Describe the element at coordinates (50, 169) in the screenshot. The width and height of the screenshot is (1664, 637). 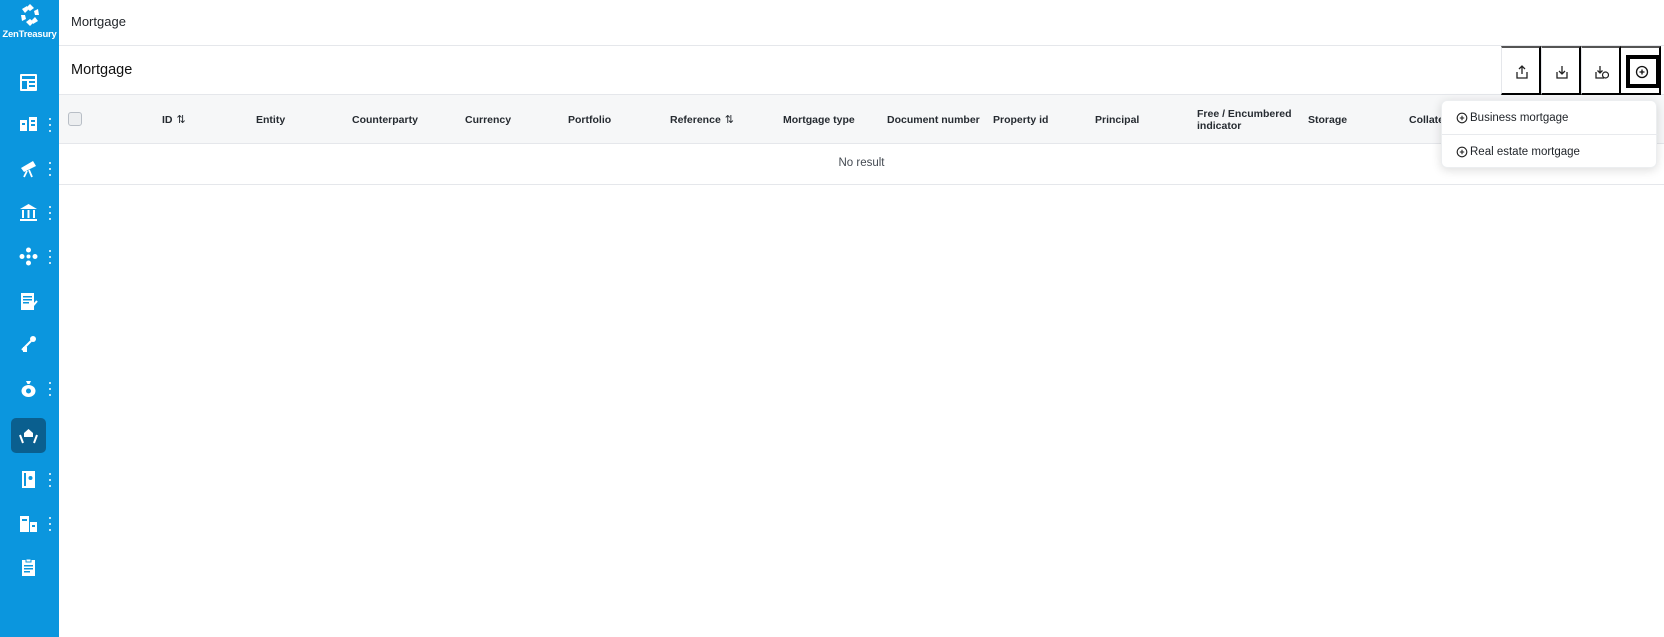
I see `sidebar-item-telescope-menu` at that location.